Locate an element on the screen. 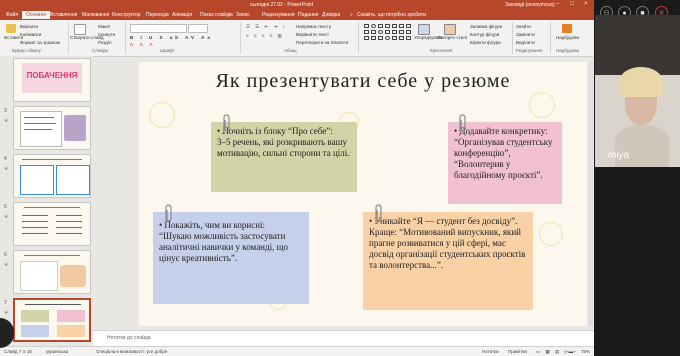 This screenshot has height=356, width=680. group-paragraph: Абзац is located at coordinates (290, 50).